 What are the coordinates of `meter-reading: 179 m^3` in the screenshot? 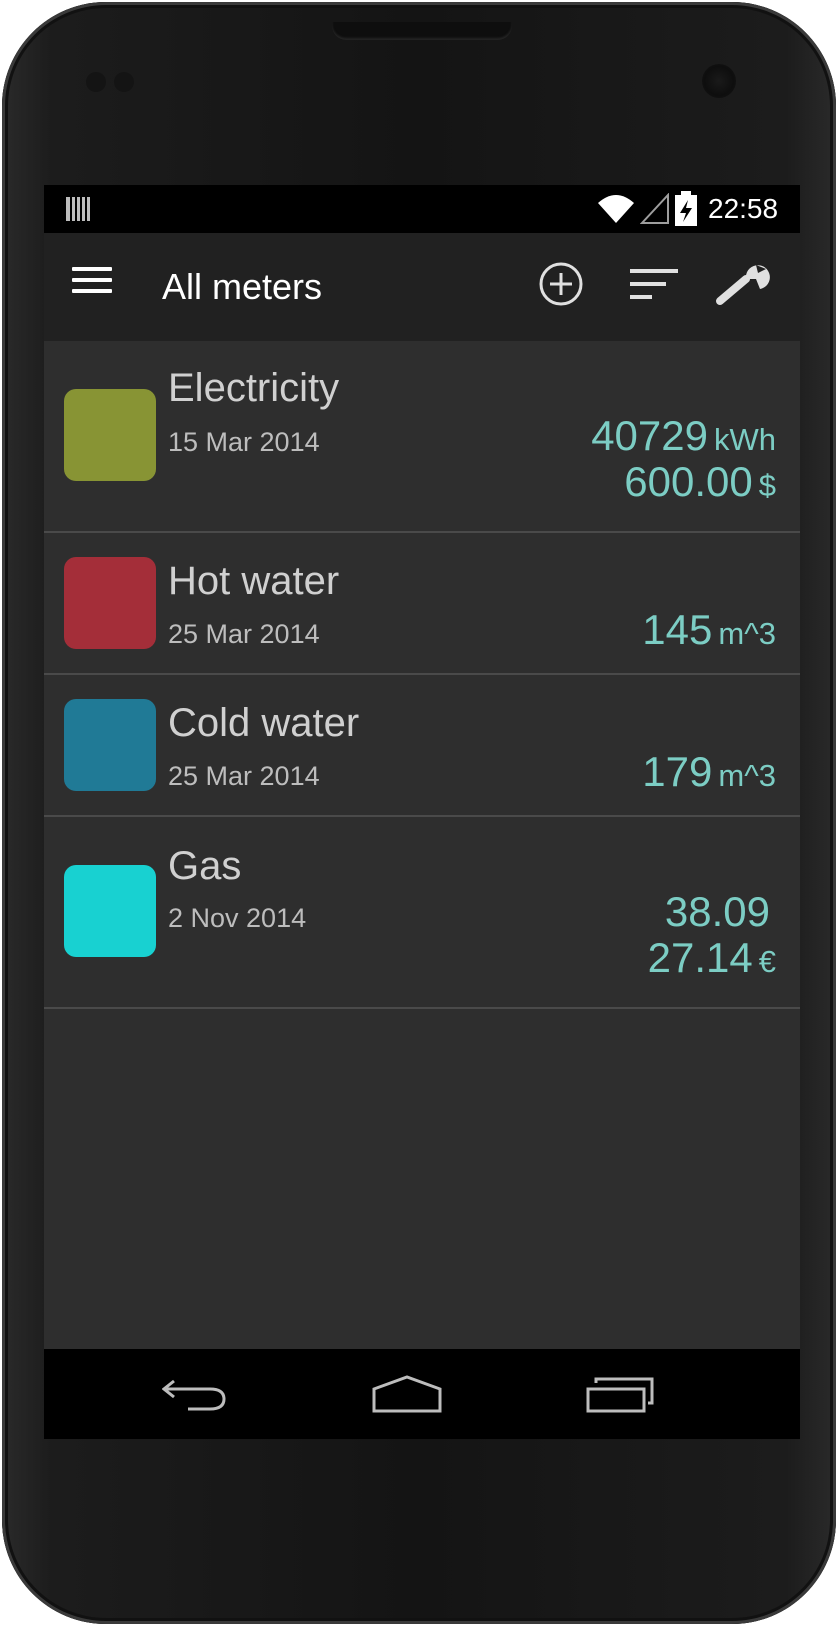 It's located at (709, 774).